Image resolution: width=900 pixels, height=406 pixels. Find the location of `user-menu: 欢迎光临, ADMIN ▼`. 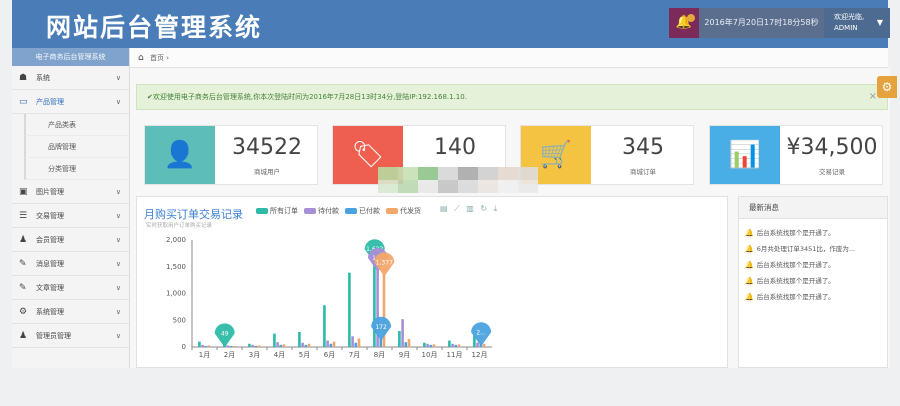

user-menu: 欢迎光临, ADMIN ▼ is located at coordinates (857, 23).